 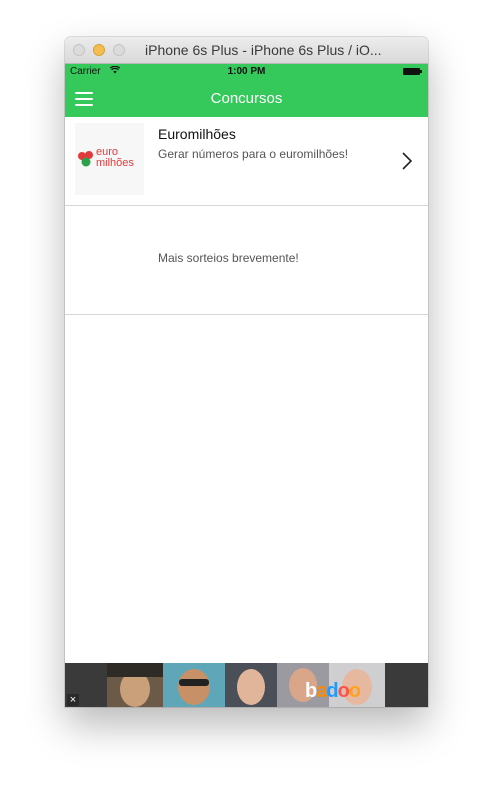 I want to click on badoo-logo: badoo, so click(x=333, y=691).